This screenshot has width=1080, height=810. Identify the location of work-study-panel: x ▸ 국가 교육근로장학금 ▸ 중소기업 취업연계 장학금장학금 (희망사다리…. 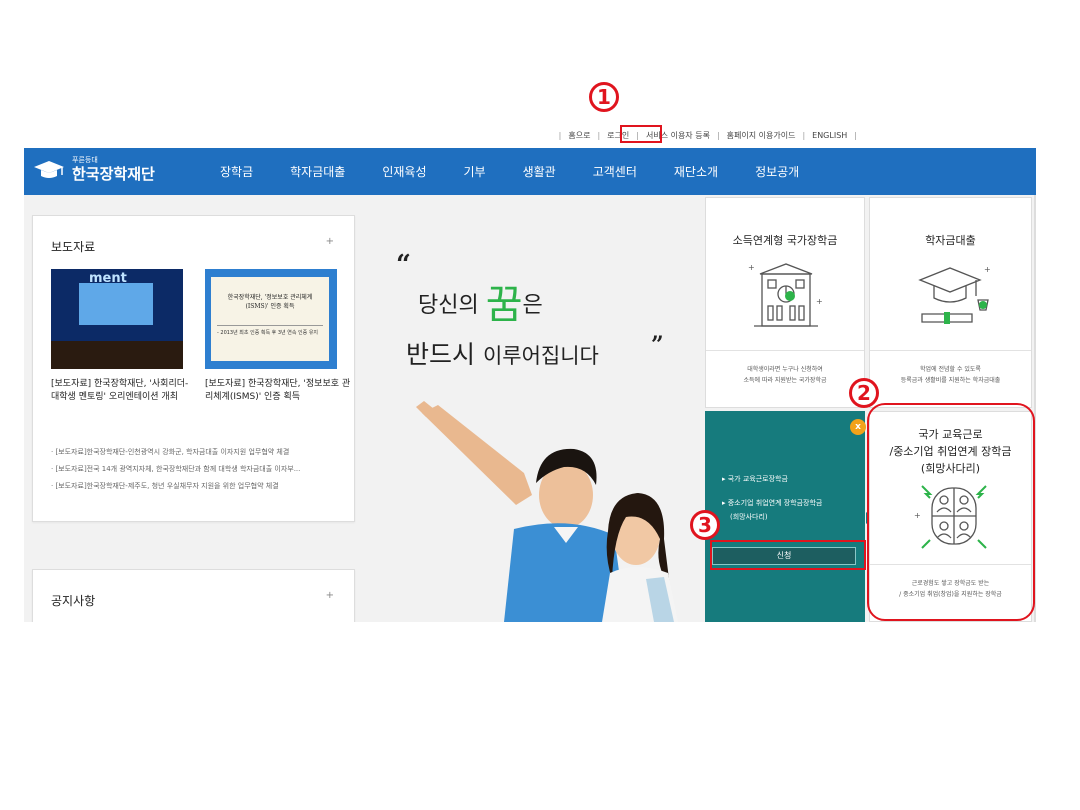
(785, 516).